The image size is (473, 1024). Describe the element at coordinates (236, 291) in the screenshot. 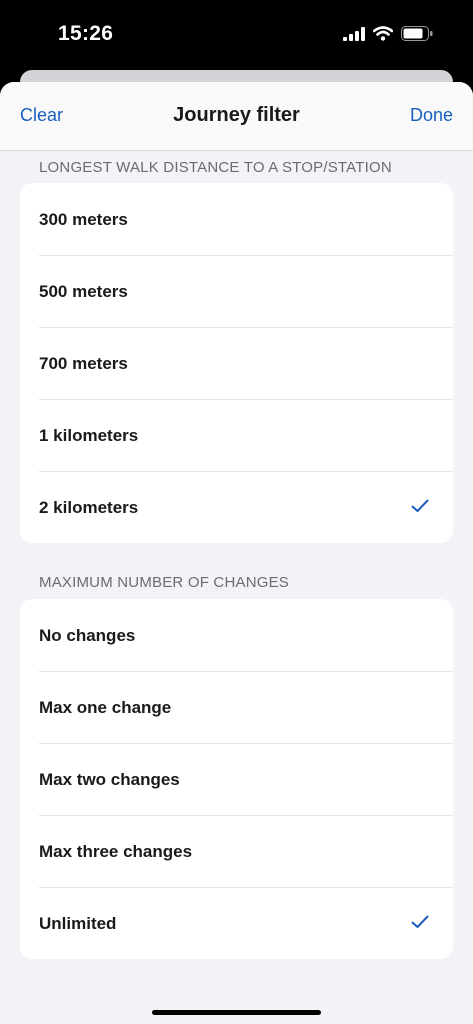

I see `walk-option-500m: 500 meters` at that location.